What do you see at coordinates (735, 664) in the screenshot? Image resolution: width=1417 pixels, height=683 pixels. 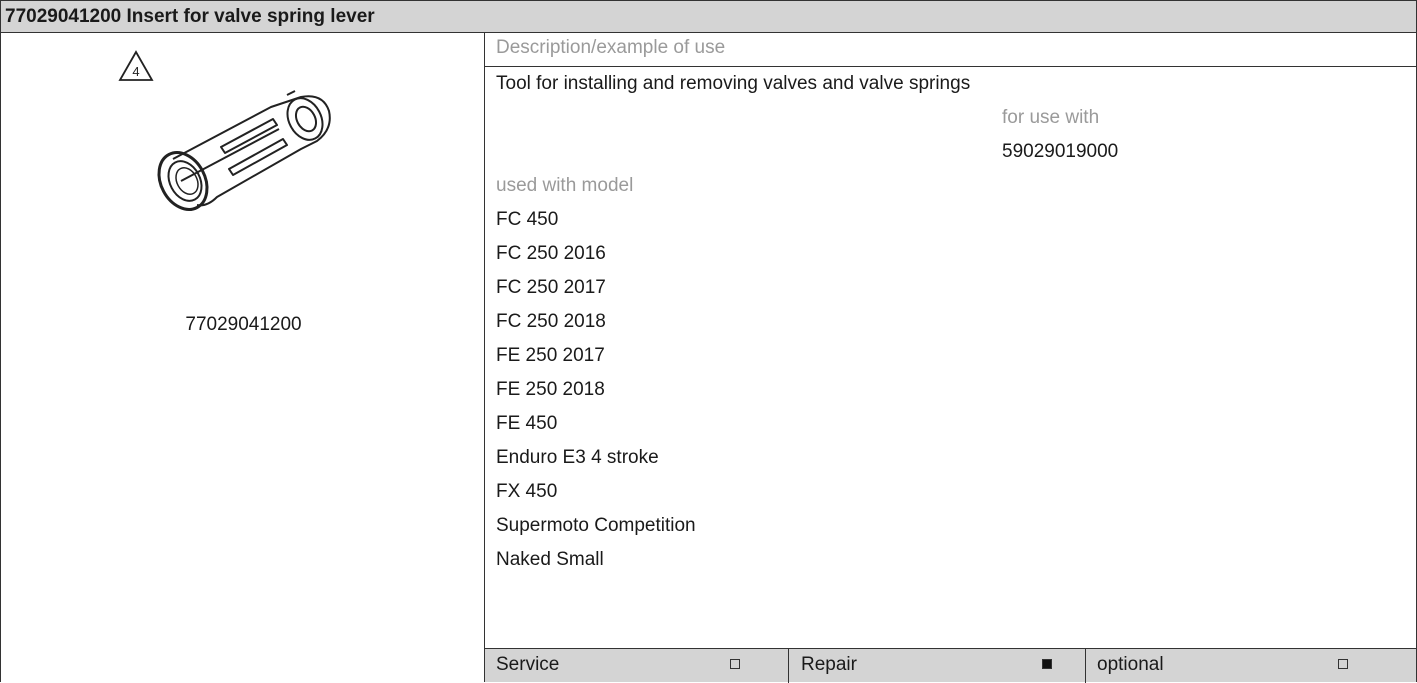 I see `service-checkbox` at bounding box center [735, 664].